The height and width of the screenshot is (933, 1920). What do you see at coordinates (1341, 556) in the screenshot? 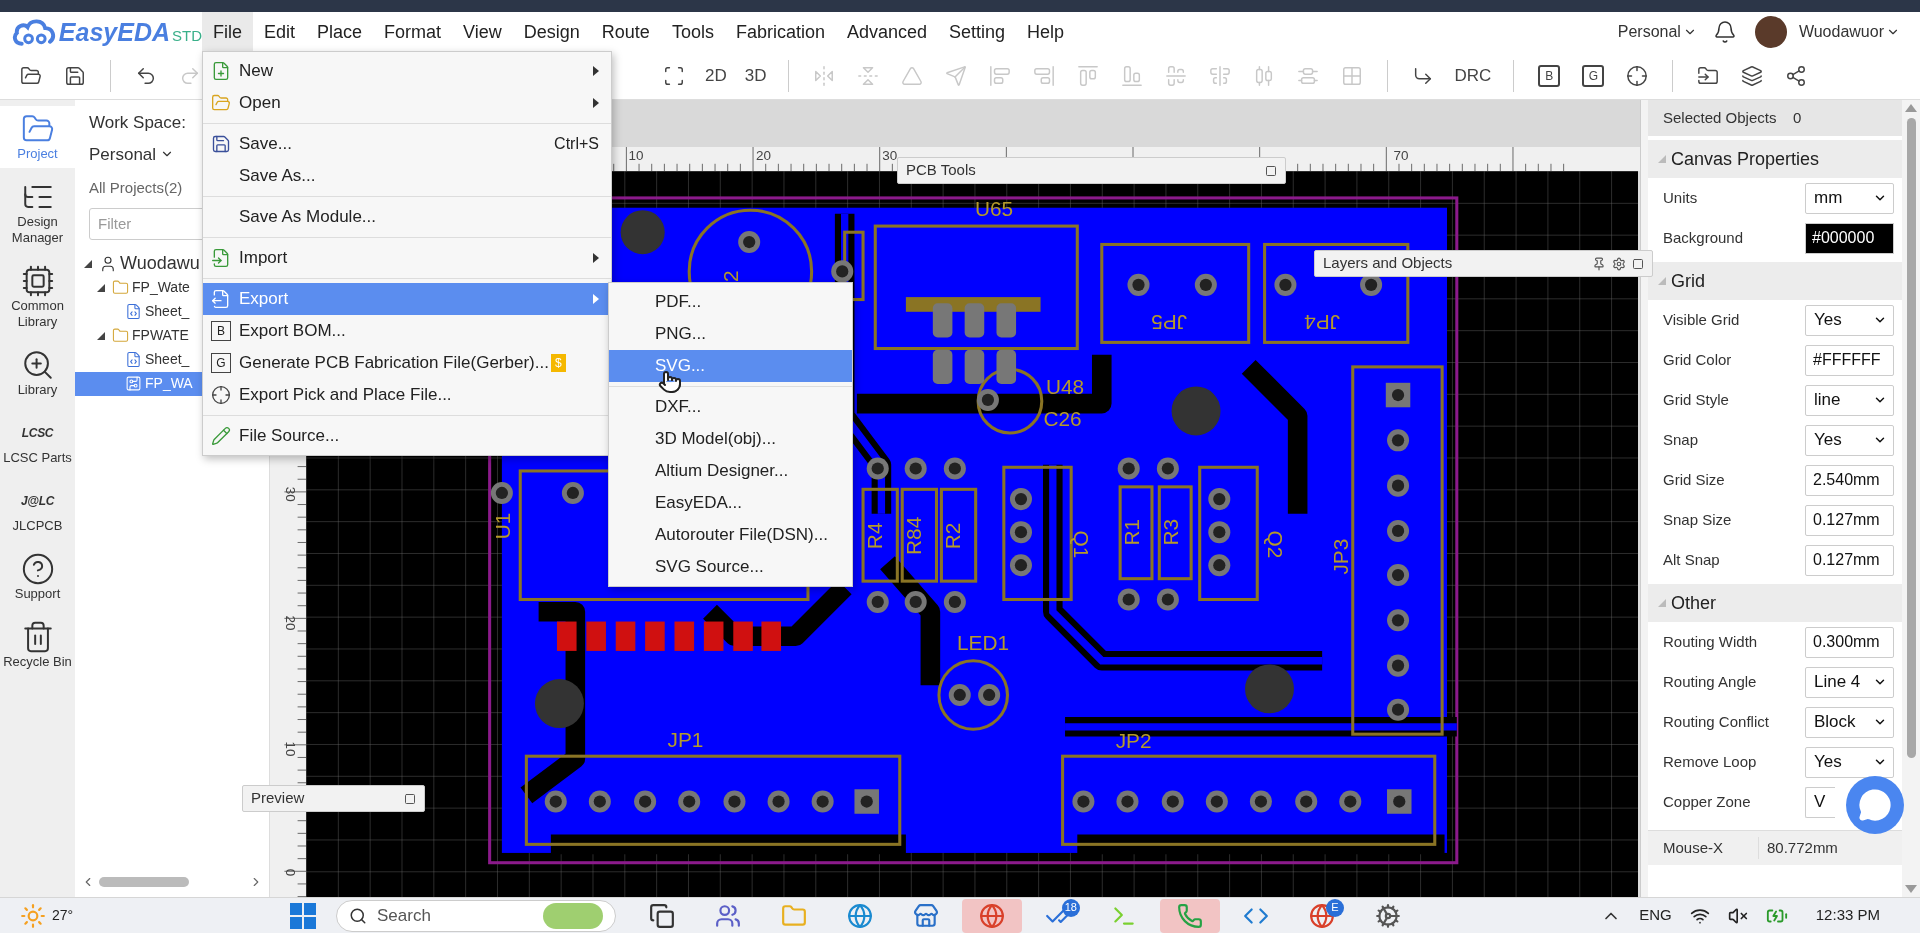
I see `silkscreen-label: JP3` at bounding box center [1341, 556].